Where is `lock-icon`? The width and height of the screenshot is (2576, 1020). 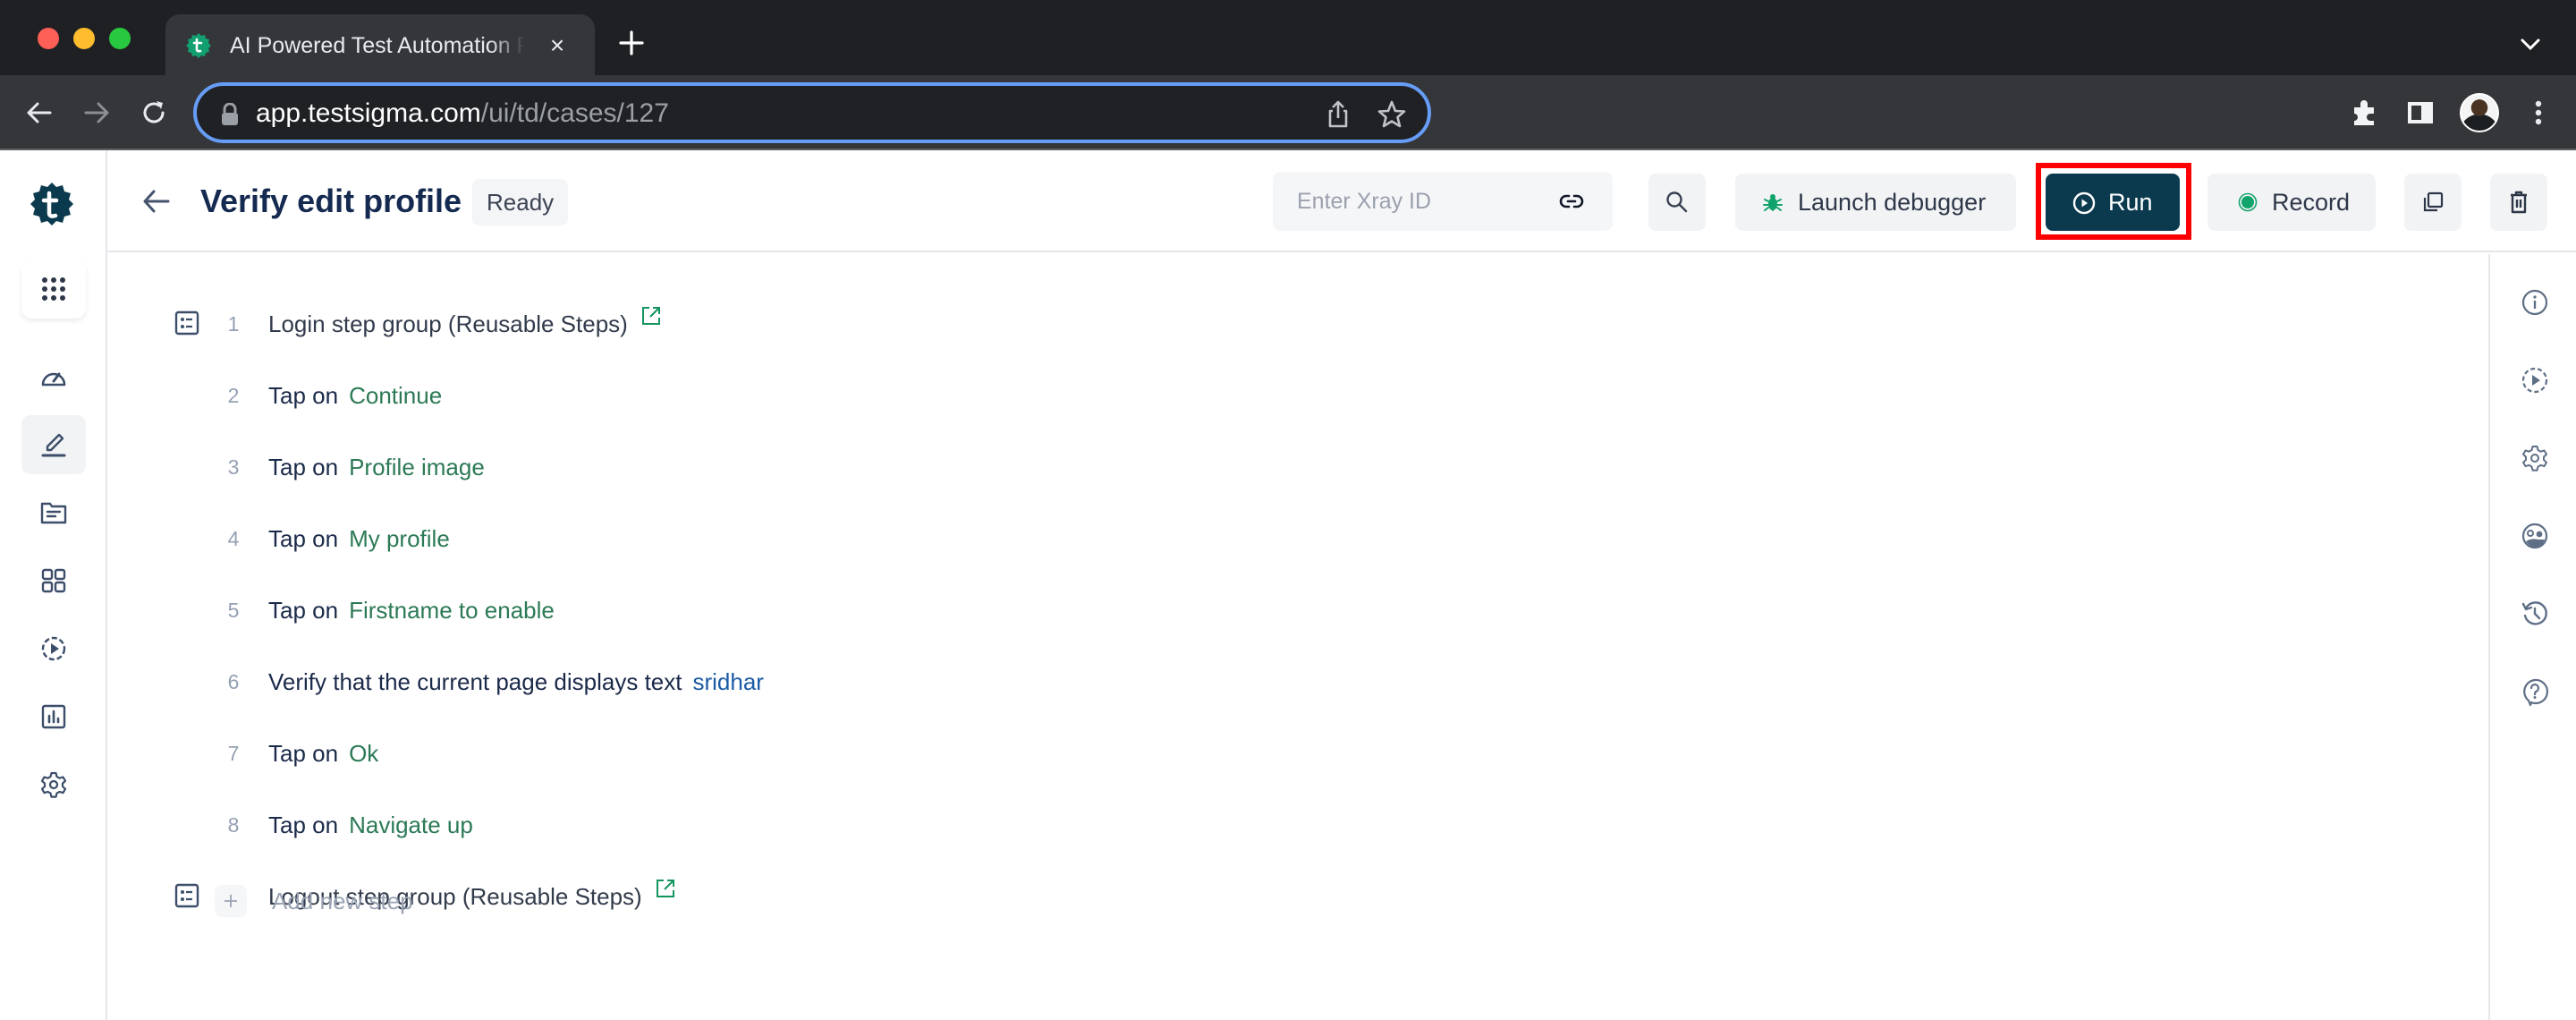
lock-icon is located at coordinates (230, 114).